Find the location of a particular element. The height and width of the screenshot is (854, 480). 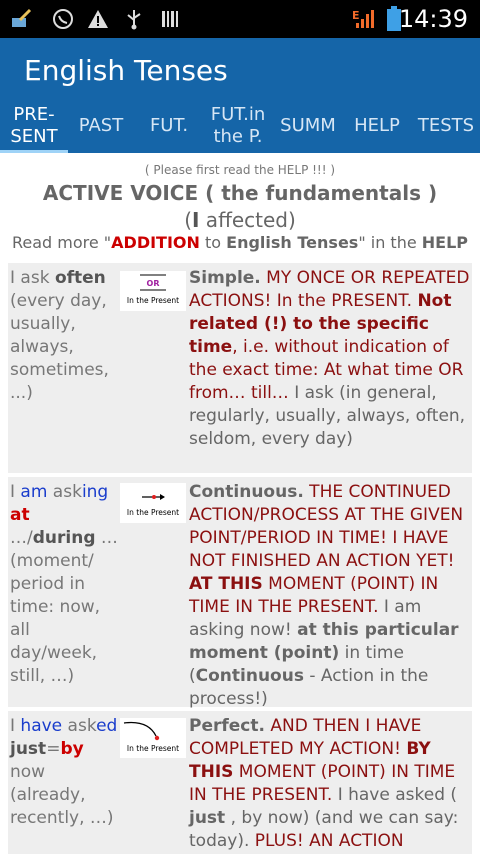

description-emphasis: AT THIS is located at coordinates (226, 584).